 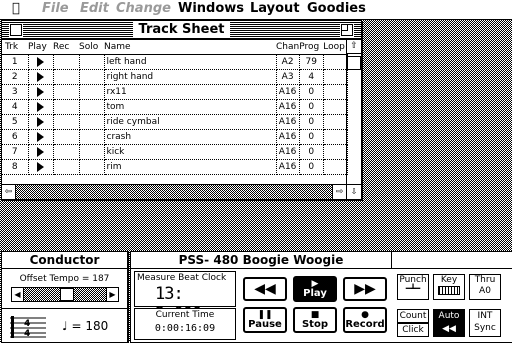 I want to click on track-name: rx11, so click(x=190, y=92).